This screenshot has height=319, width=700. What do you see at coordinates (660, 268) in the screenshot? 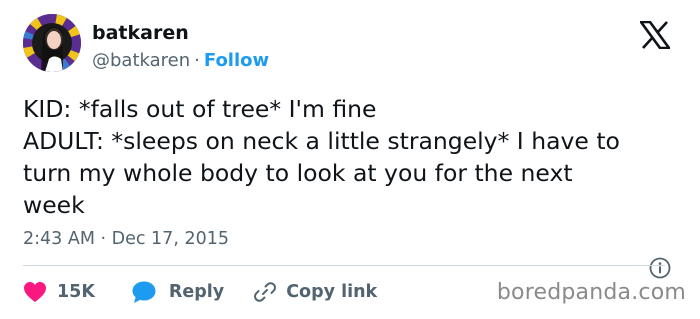
I see `info-icon` at bounding box center [660, 268].